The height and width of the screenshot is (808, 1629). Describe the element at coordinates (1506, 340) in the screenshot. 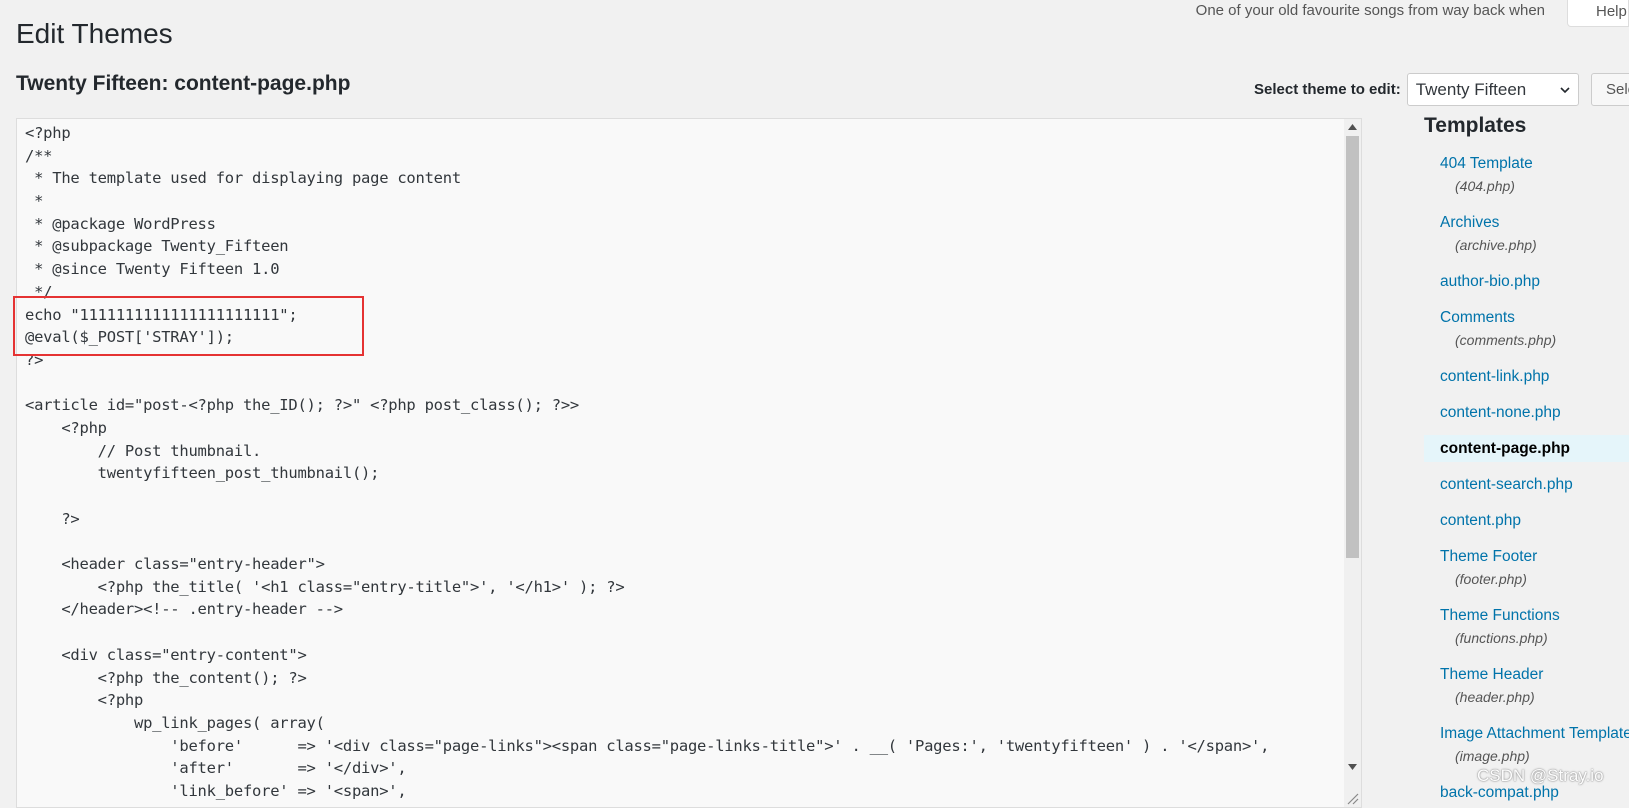

I see `template-filename: (comments.php)` at that location.